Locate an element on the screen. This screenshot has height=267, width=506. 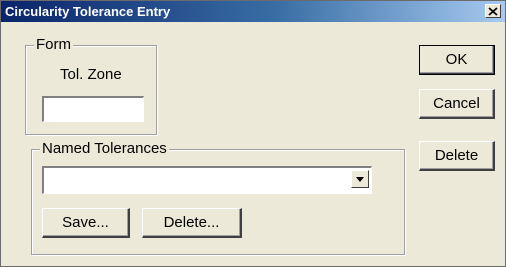
chevron-down-icon is located at coordinates (360, 179).